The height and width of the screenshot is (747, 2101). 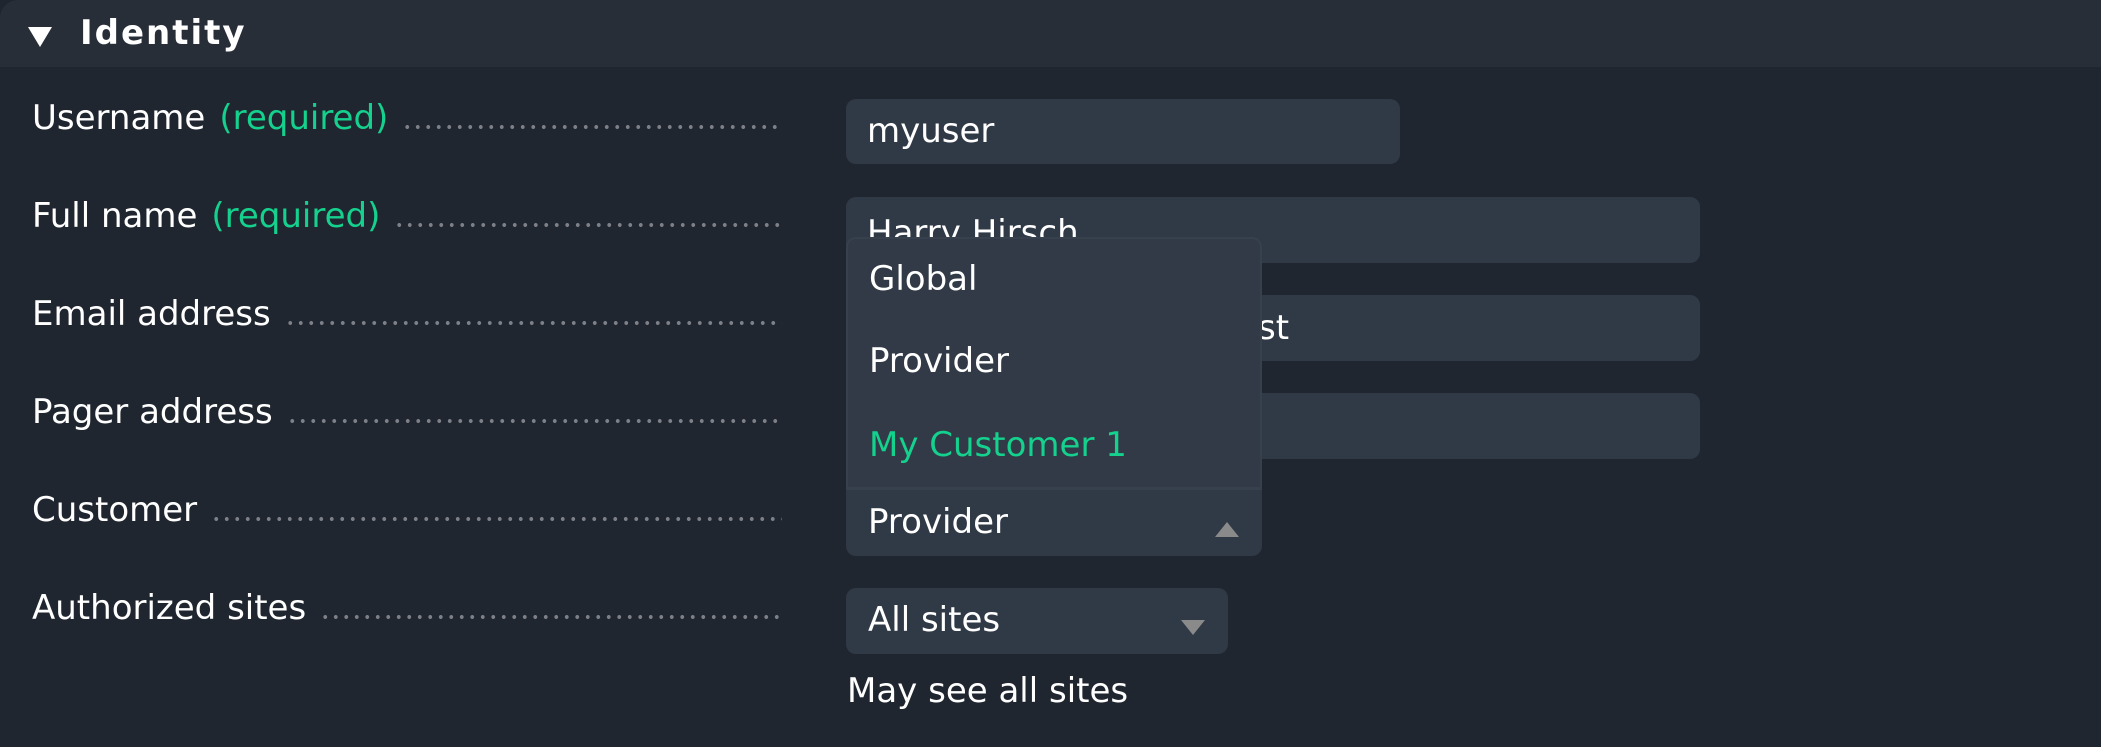 I want to click on username-label-text: Username, so click(x=119, y=118).